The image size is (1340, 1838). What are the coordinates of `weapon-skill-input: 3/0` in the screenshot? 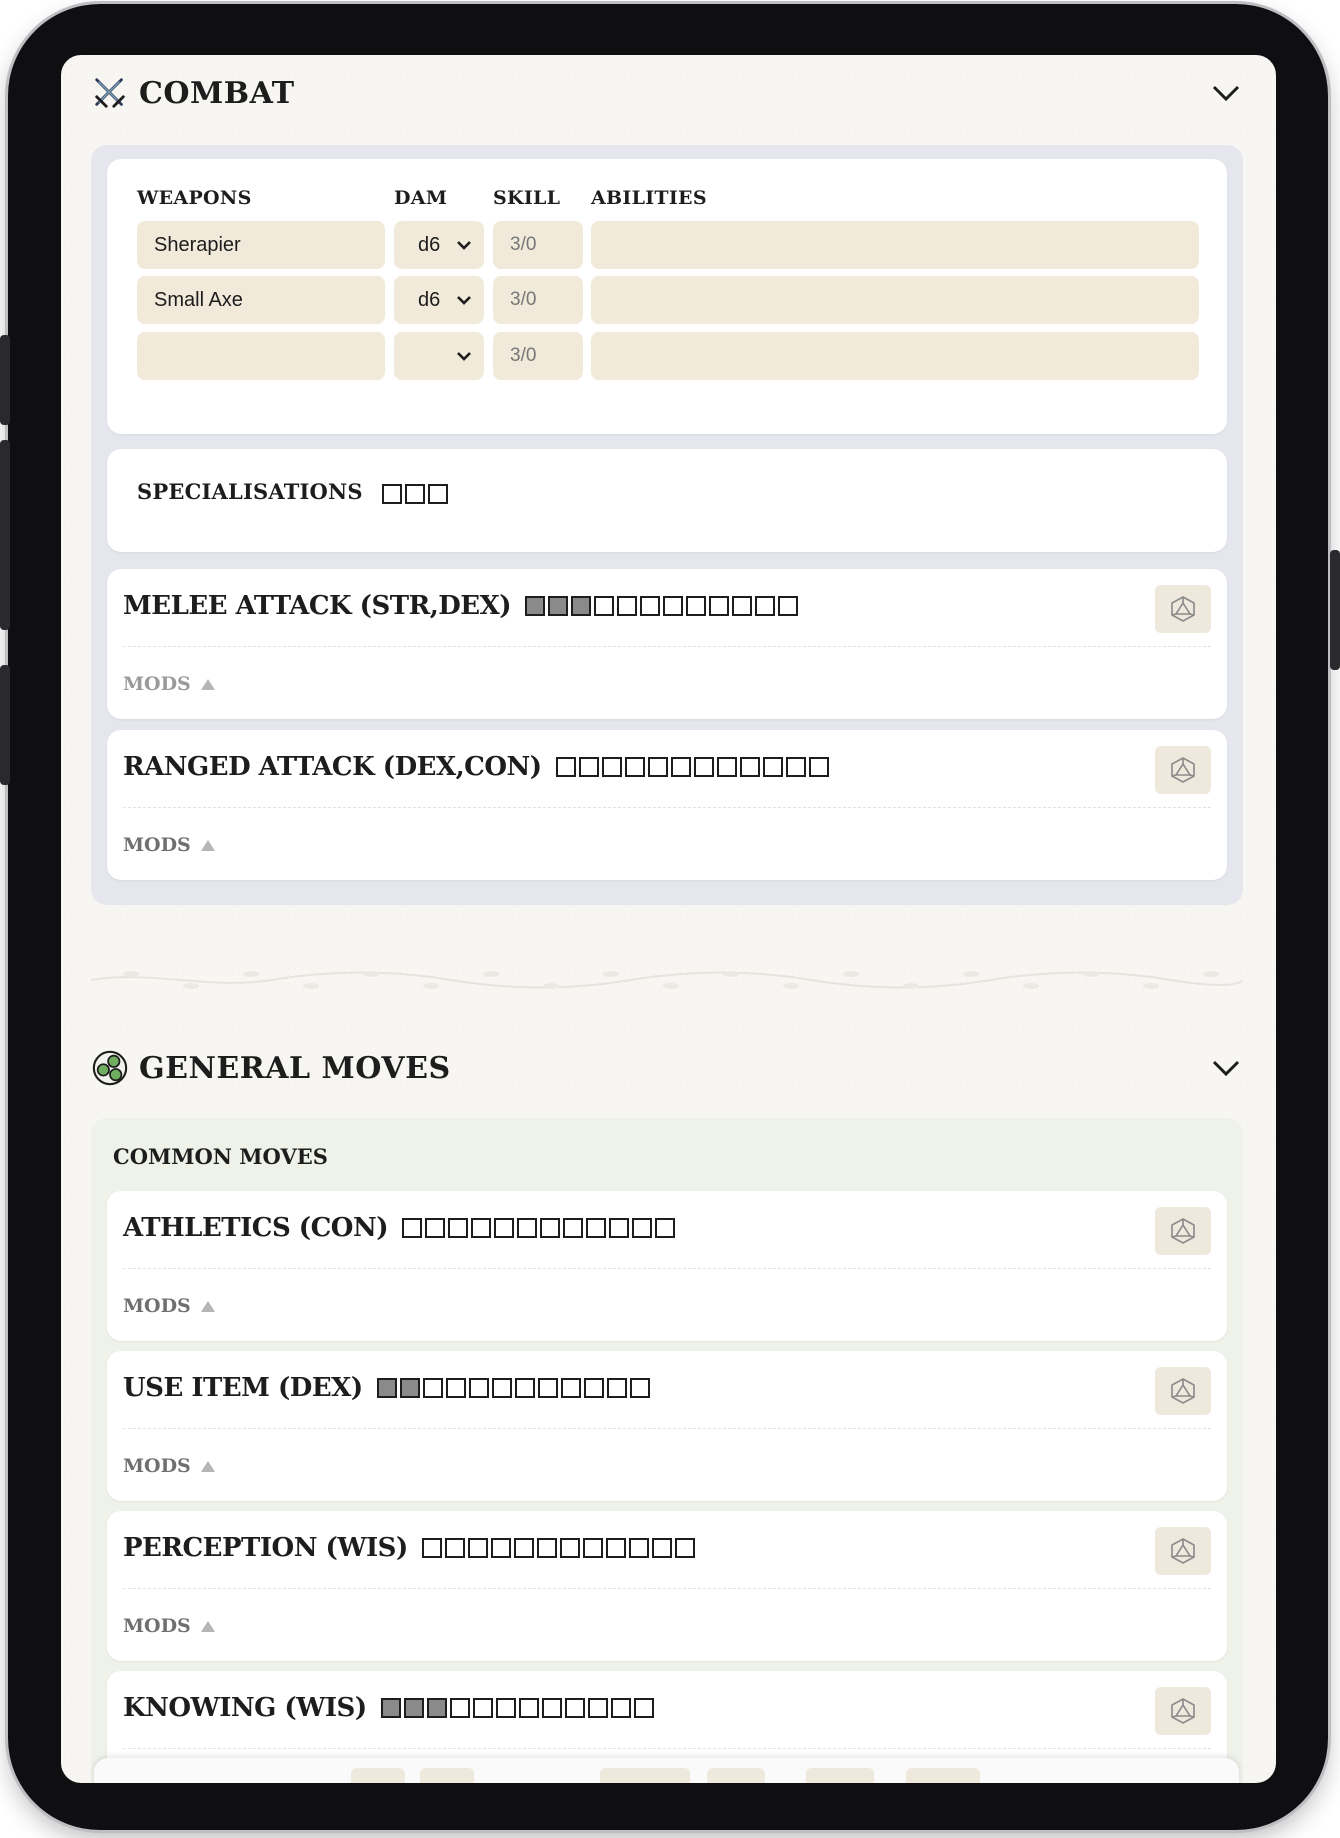 It's located at (538, 300).